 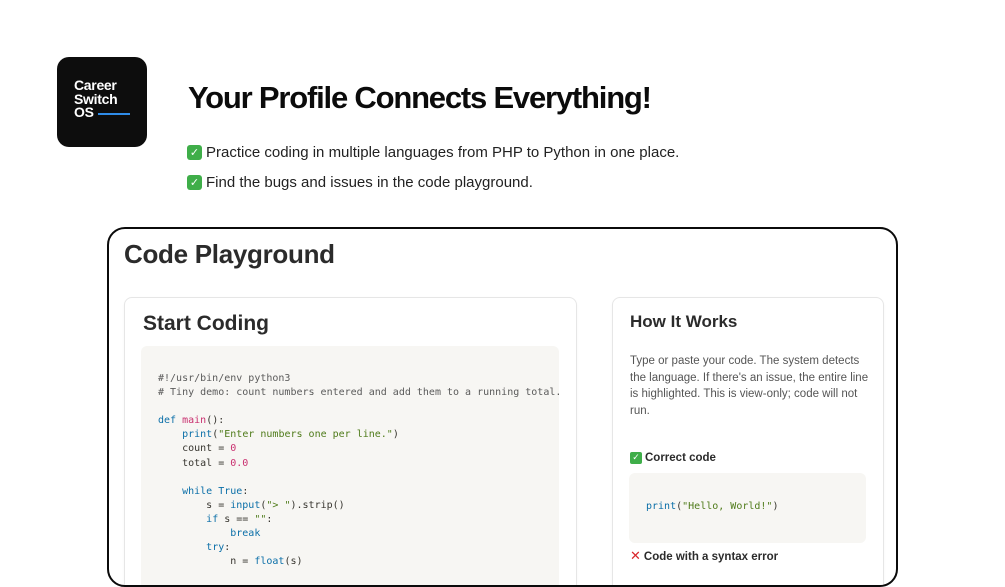 I want to click on start-coding-title: Start Coding, so click(x=206, y=323).